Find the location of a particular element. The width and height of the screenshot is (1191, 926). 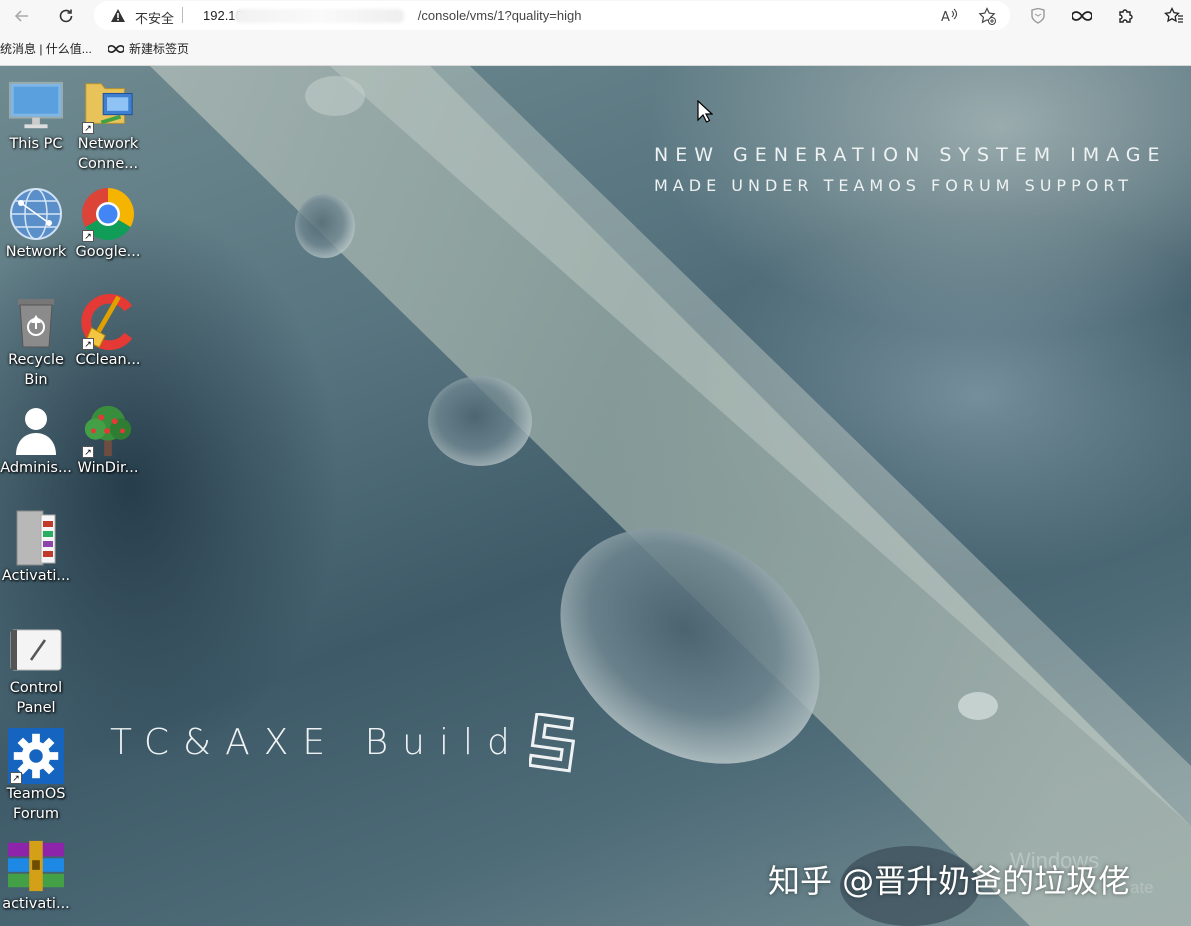

puzzle-icon is located at coordinates (1126, 16).